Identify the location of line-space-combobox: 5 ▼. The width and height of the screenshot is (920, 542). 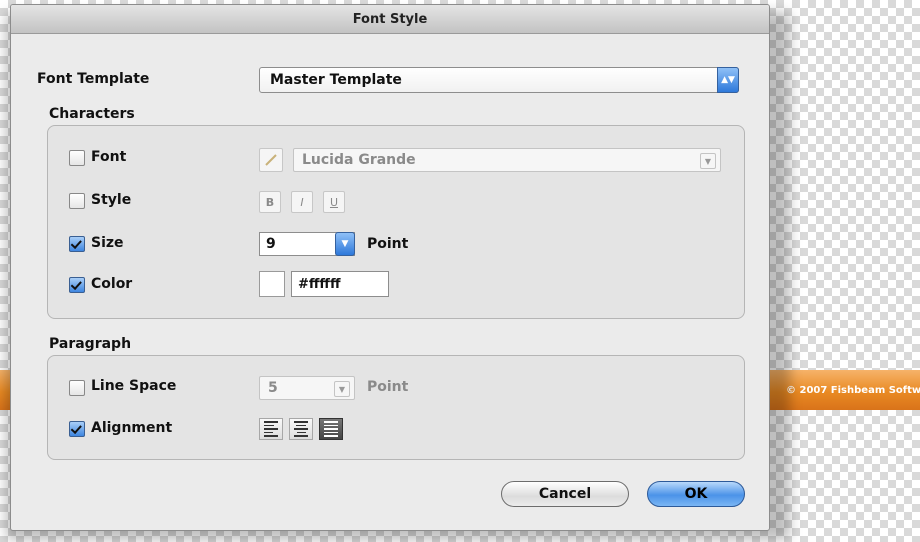
(307, 388).